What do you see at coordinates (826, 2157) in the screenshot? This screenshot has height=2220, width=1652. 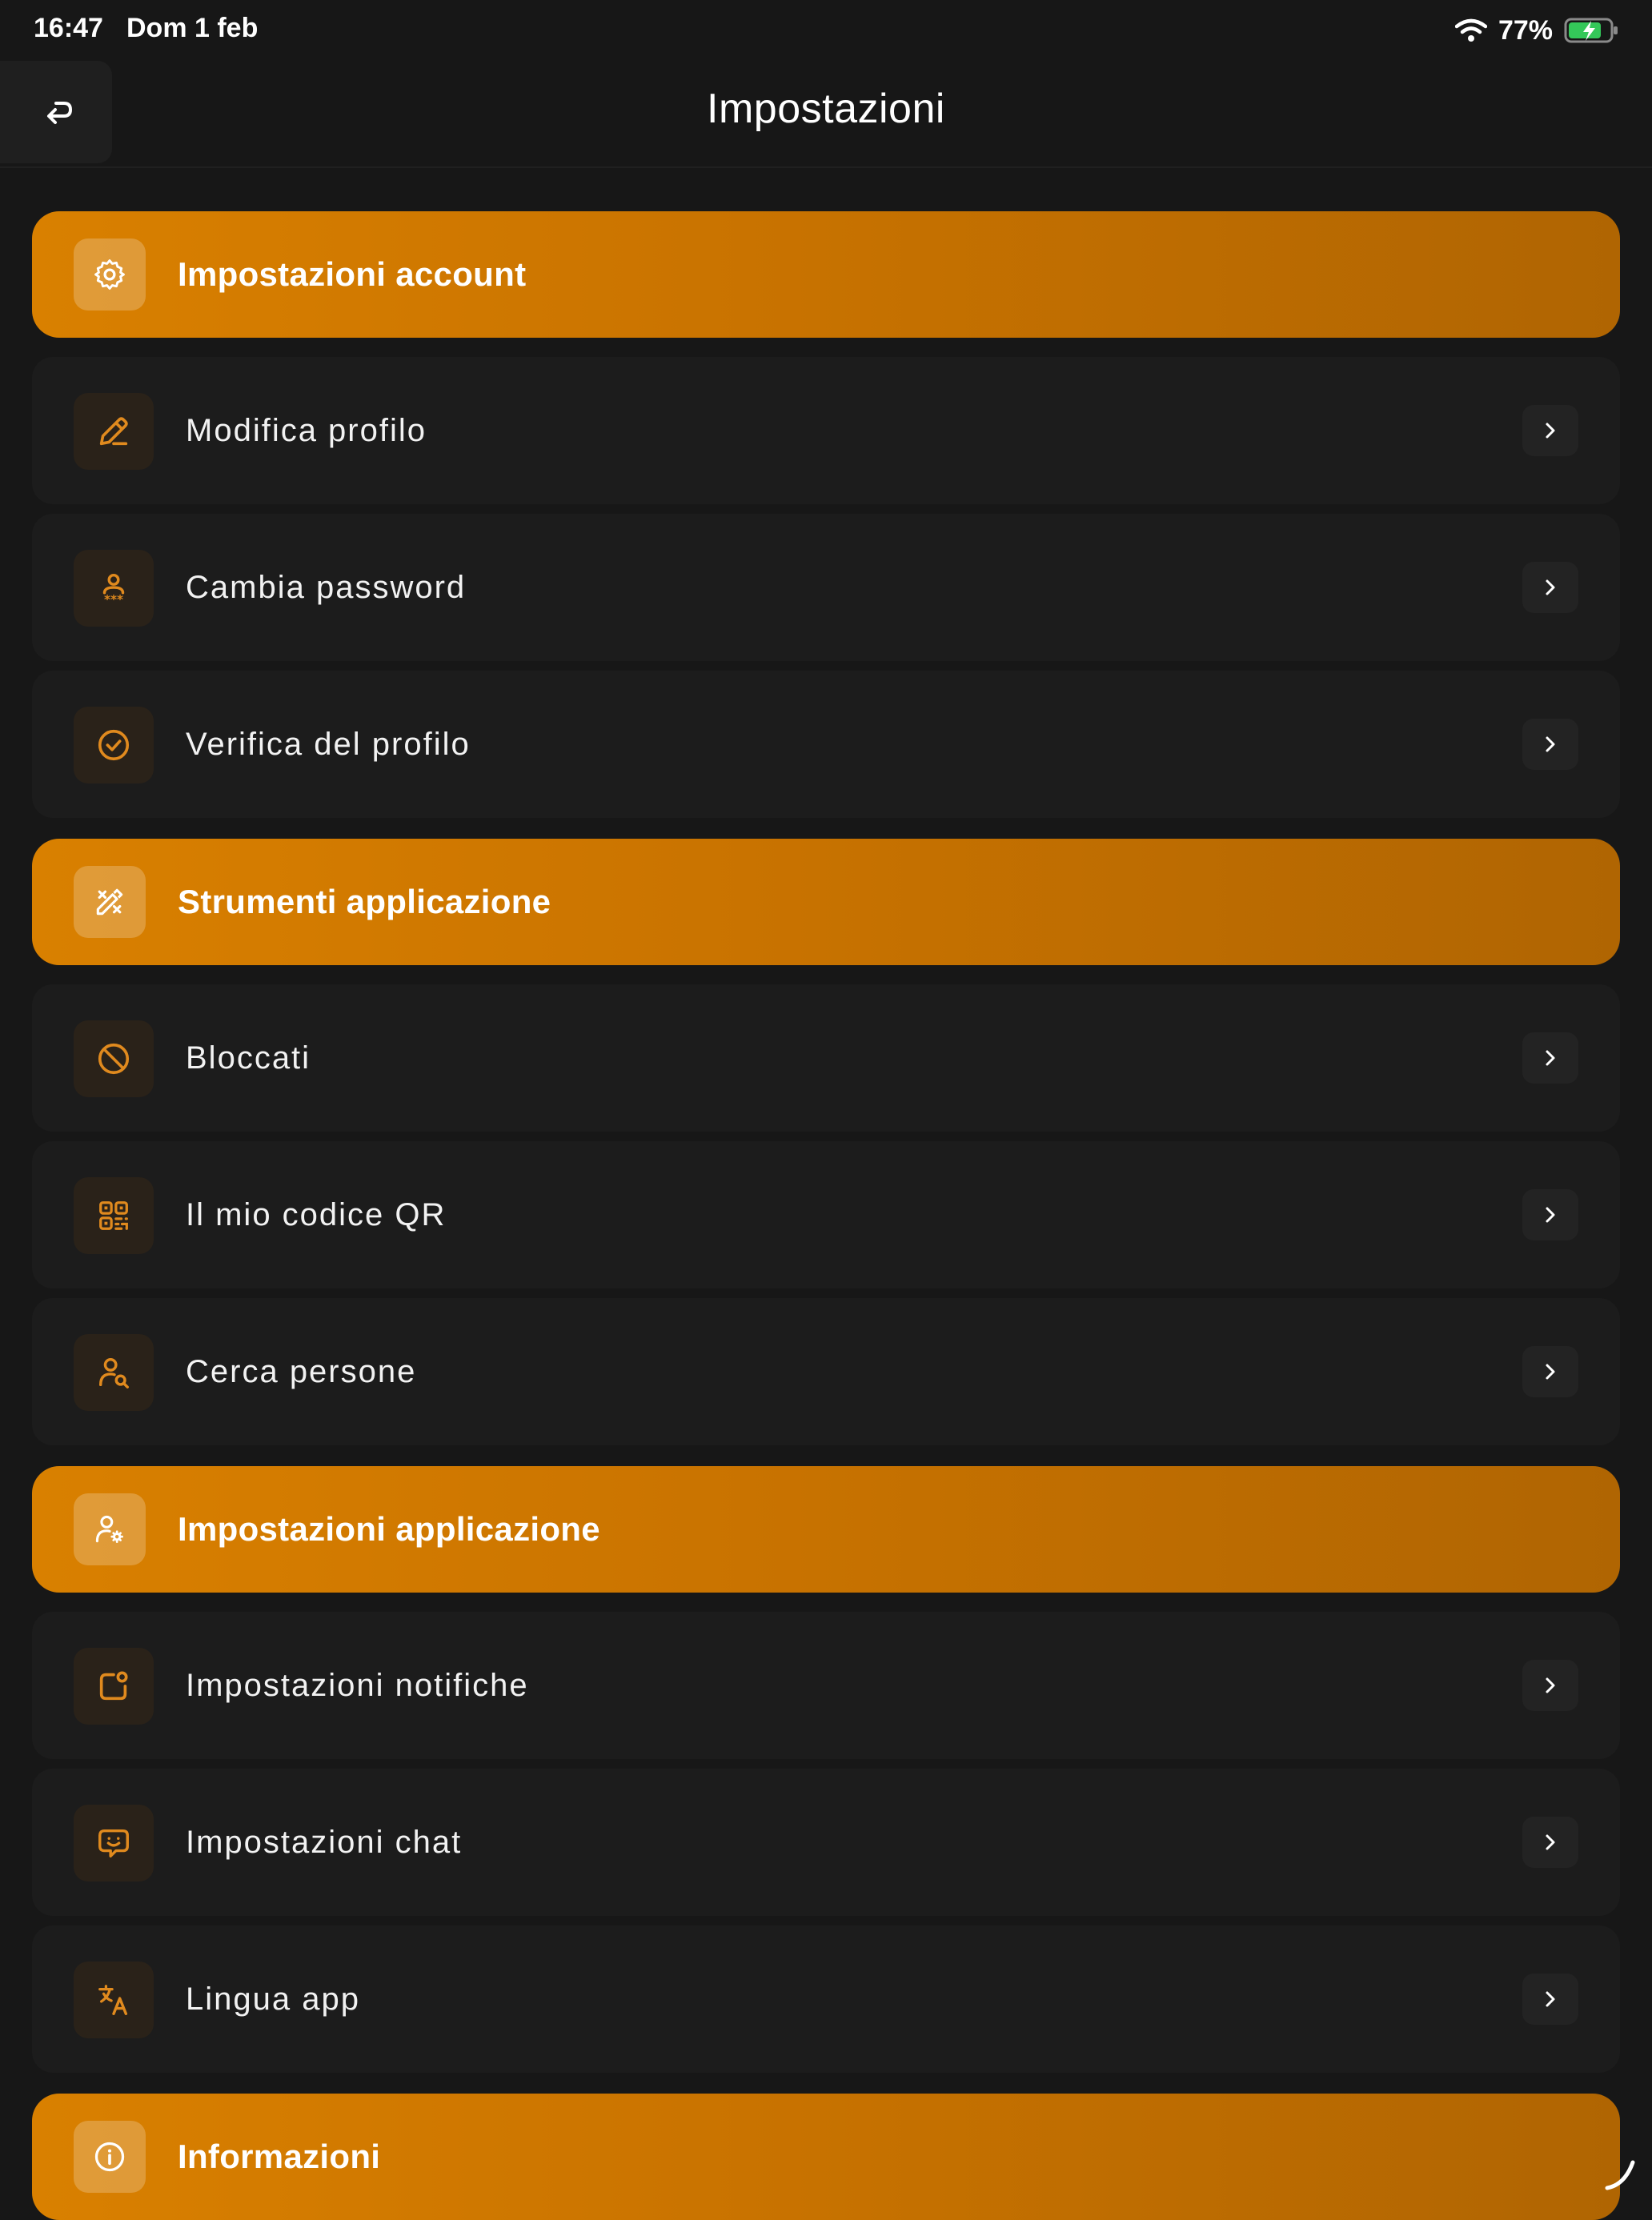 I see `section-header-informazioni: Informazioni` at bounding box center [826, 2157].